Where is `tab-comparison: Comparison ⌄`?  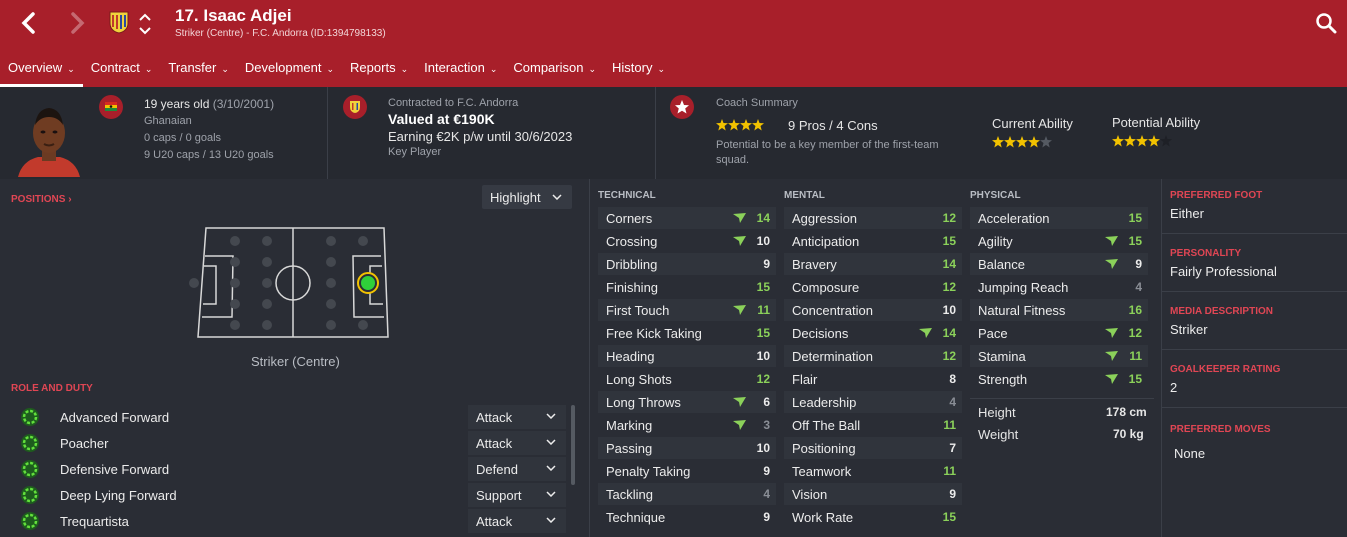 tab-comparison: Comparison ⌄ is located at coordinates (554, 72).